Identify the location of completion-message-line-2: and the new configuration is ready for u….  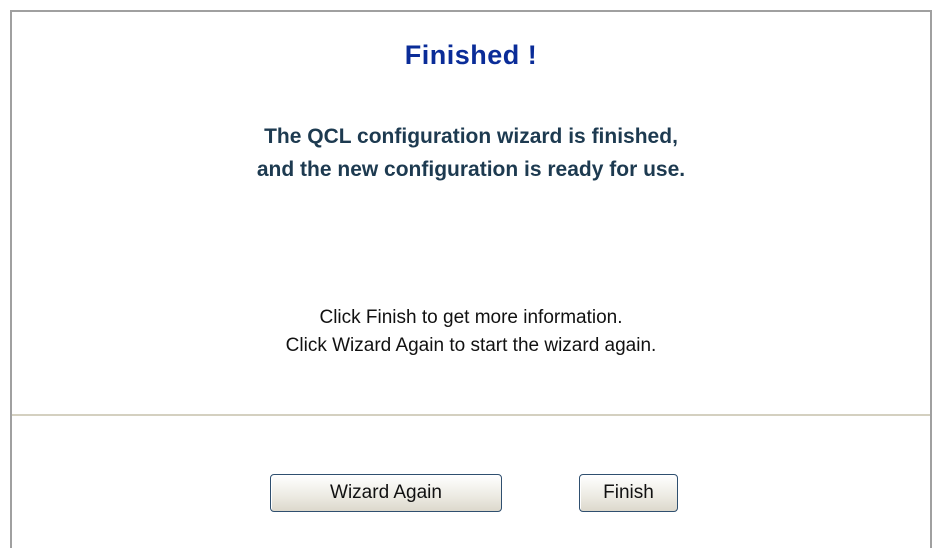
(471, 169).